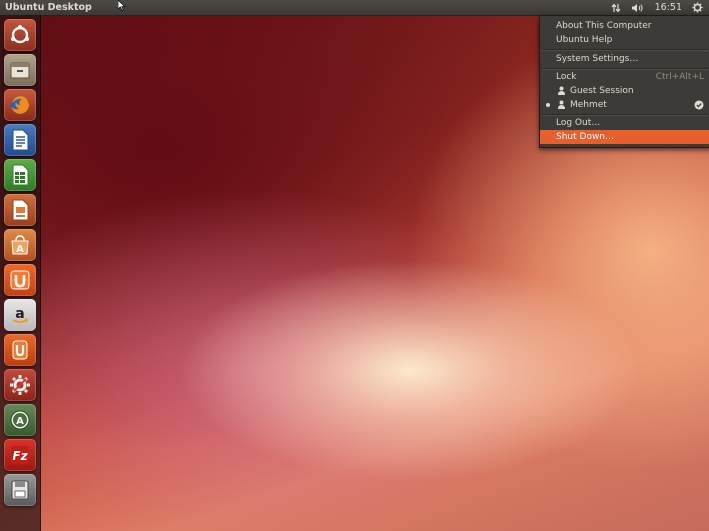 This screenshot has height=531, width=709. I want to click on update-manager-icon: A, so click(20, 420).